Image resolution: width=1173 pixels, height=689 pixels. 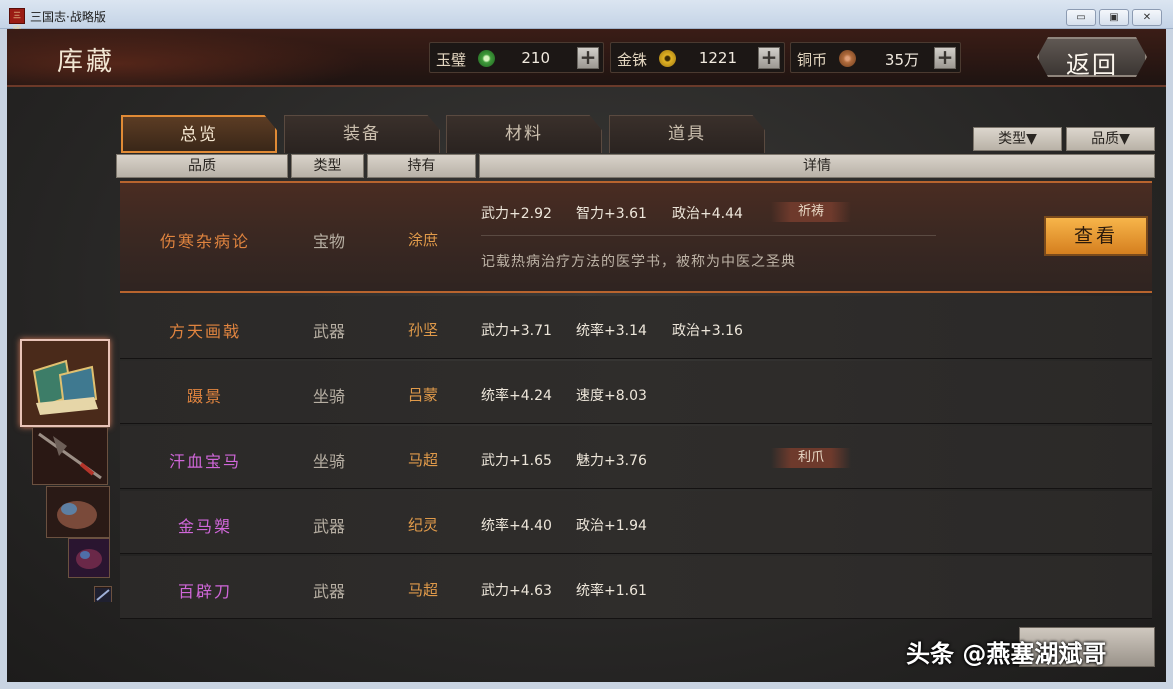 I want to click on item-name: 百辟刀, so click(x=204, y=591).